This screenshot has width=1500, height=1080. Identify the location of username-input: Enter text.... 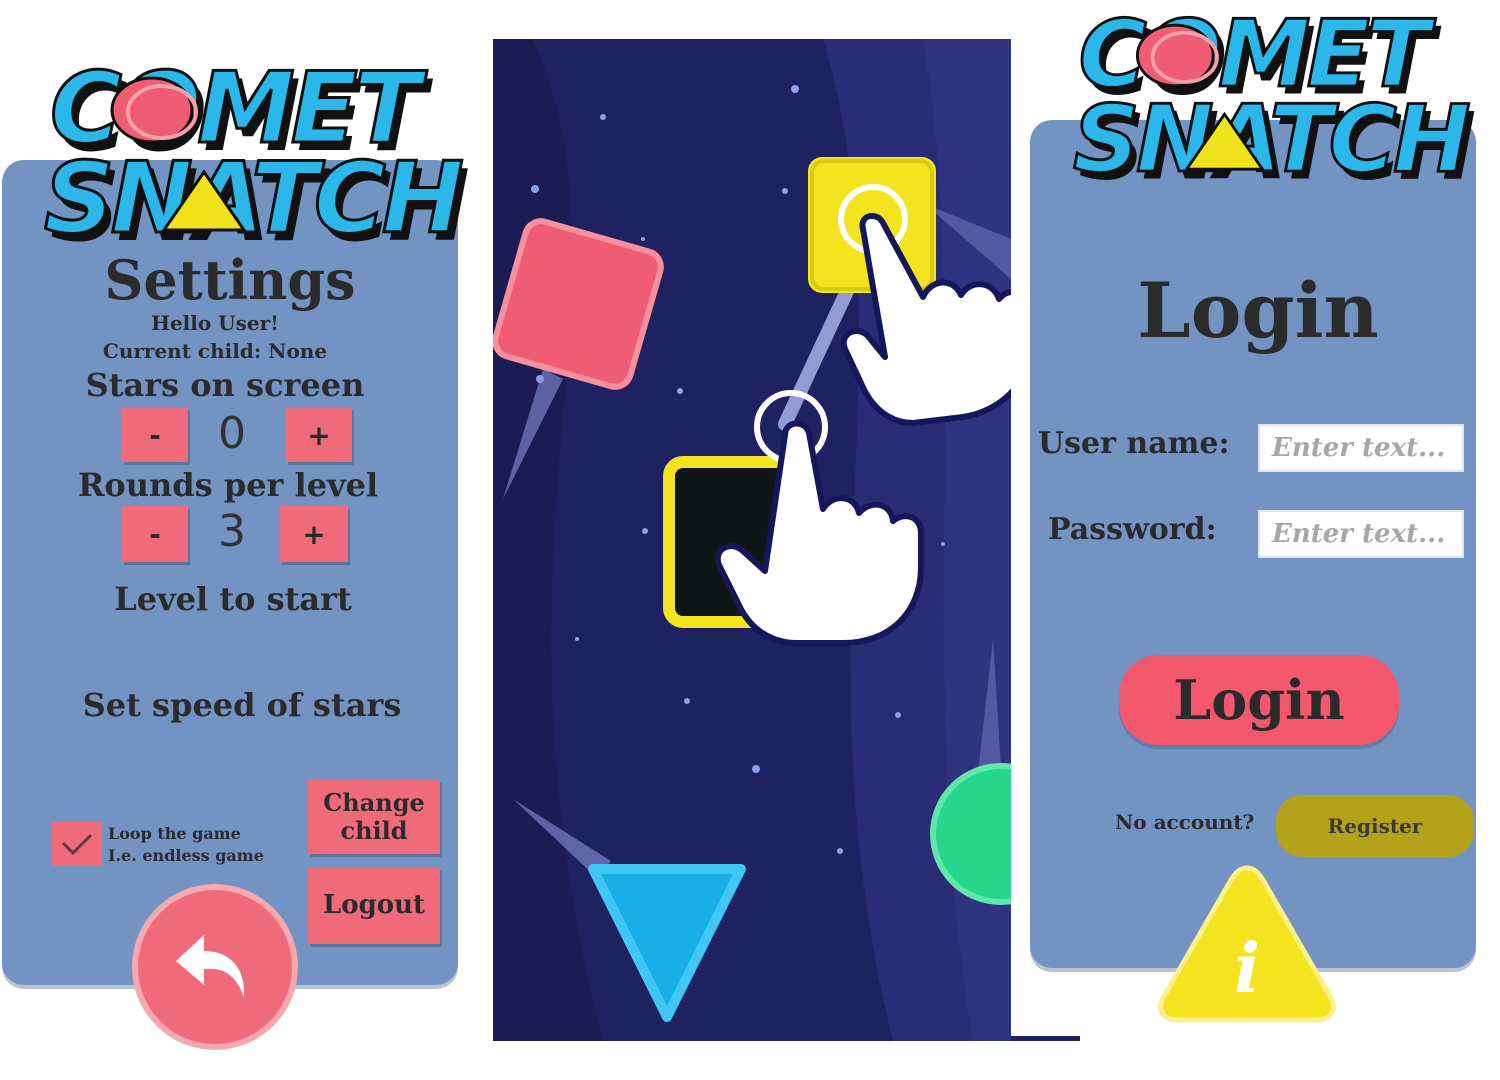
(1361, 448).